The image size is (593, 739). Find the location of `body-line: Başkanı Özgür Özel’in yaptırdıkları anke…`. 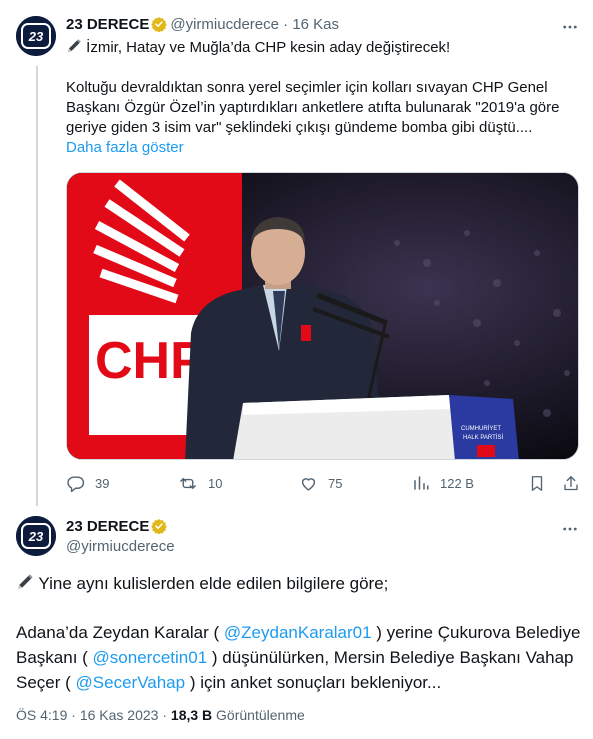

body-line: Başkanı Özgür Özel’in yaptırdıkları anke… is located at coordinates (313, 107).